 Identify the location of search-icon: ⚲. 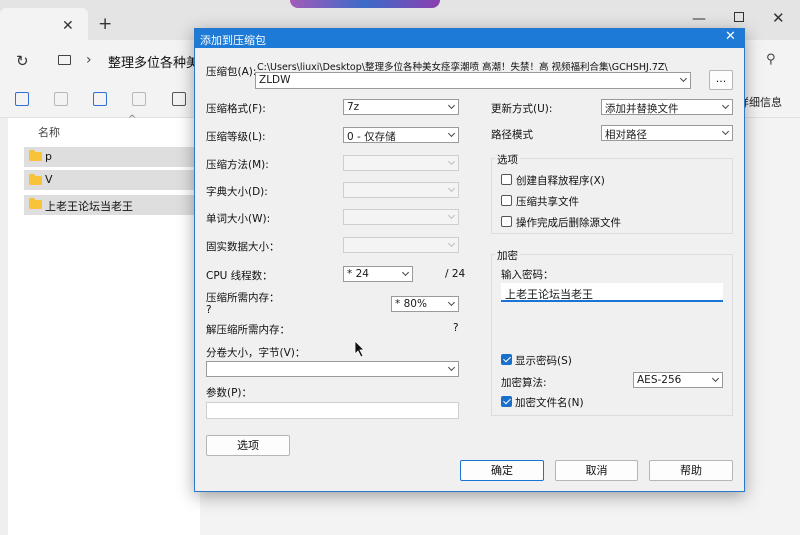
(771, 59).